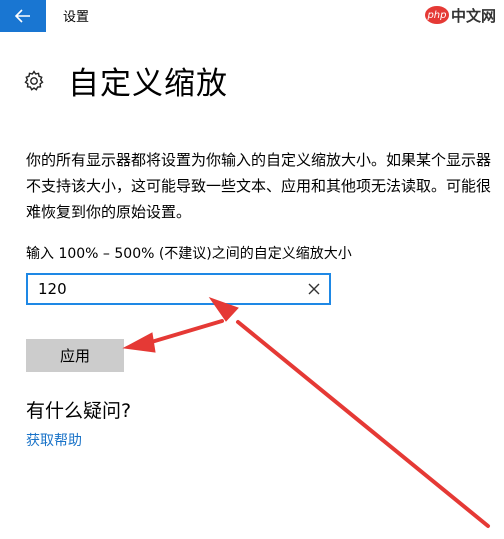  Describe the element at coordinates (75, 355) in the screenshot. I see `apply-button: 应用` at that location.